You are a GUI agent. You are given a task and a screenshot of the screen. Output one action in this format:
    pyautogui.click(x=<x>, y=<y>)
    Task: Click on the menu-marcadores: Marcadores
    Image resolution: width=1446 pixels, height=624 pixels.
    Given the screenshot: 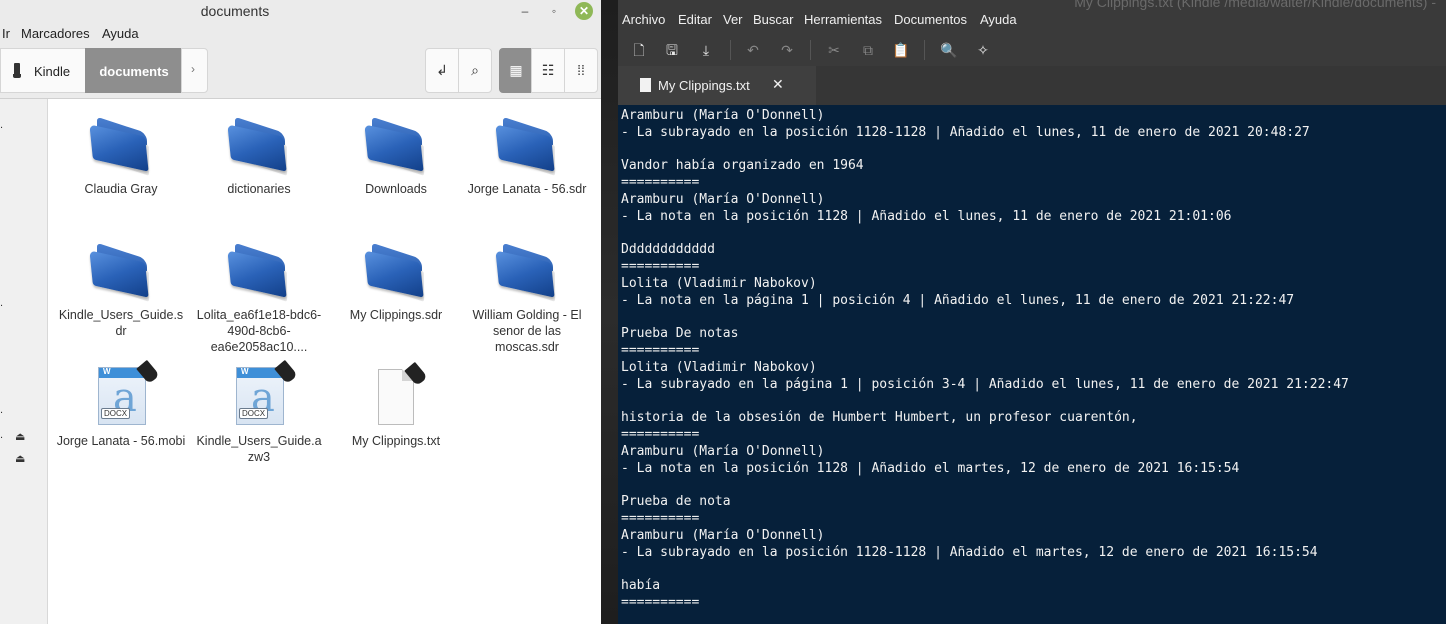 What is the action you would take?
    pyautogui.click(x=55, y=33)
    